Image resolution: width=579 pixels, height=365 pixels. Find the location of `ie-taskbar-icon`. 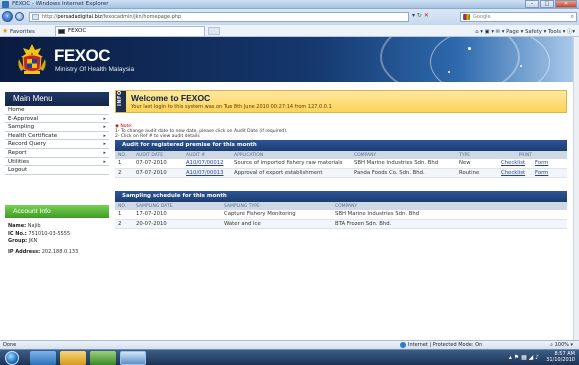

ie-taskbar-icon is located at coordinates (43, 358).